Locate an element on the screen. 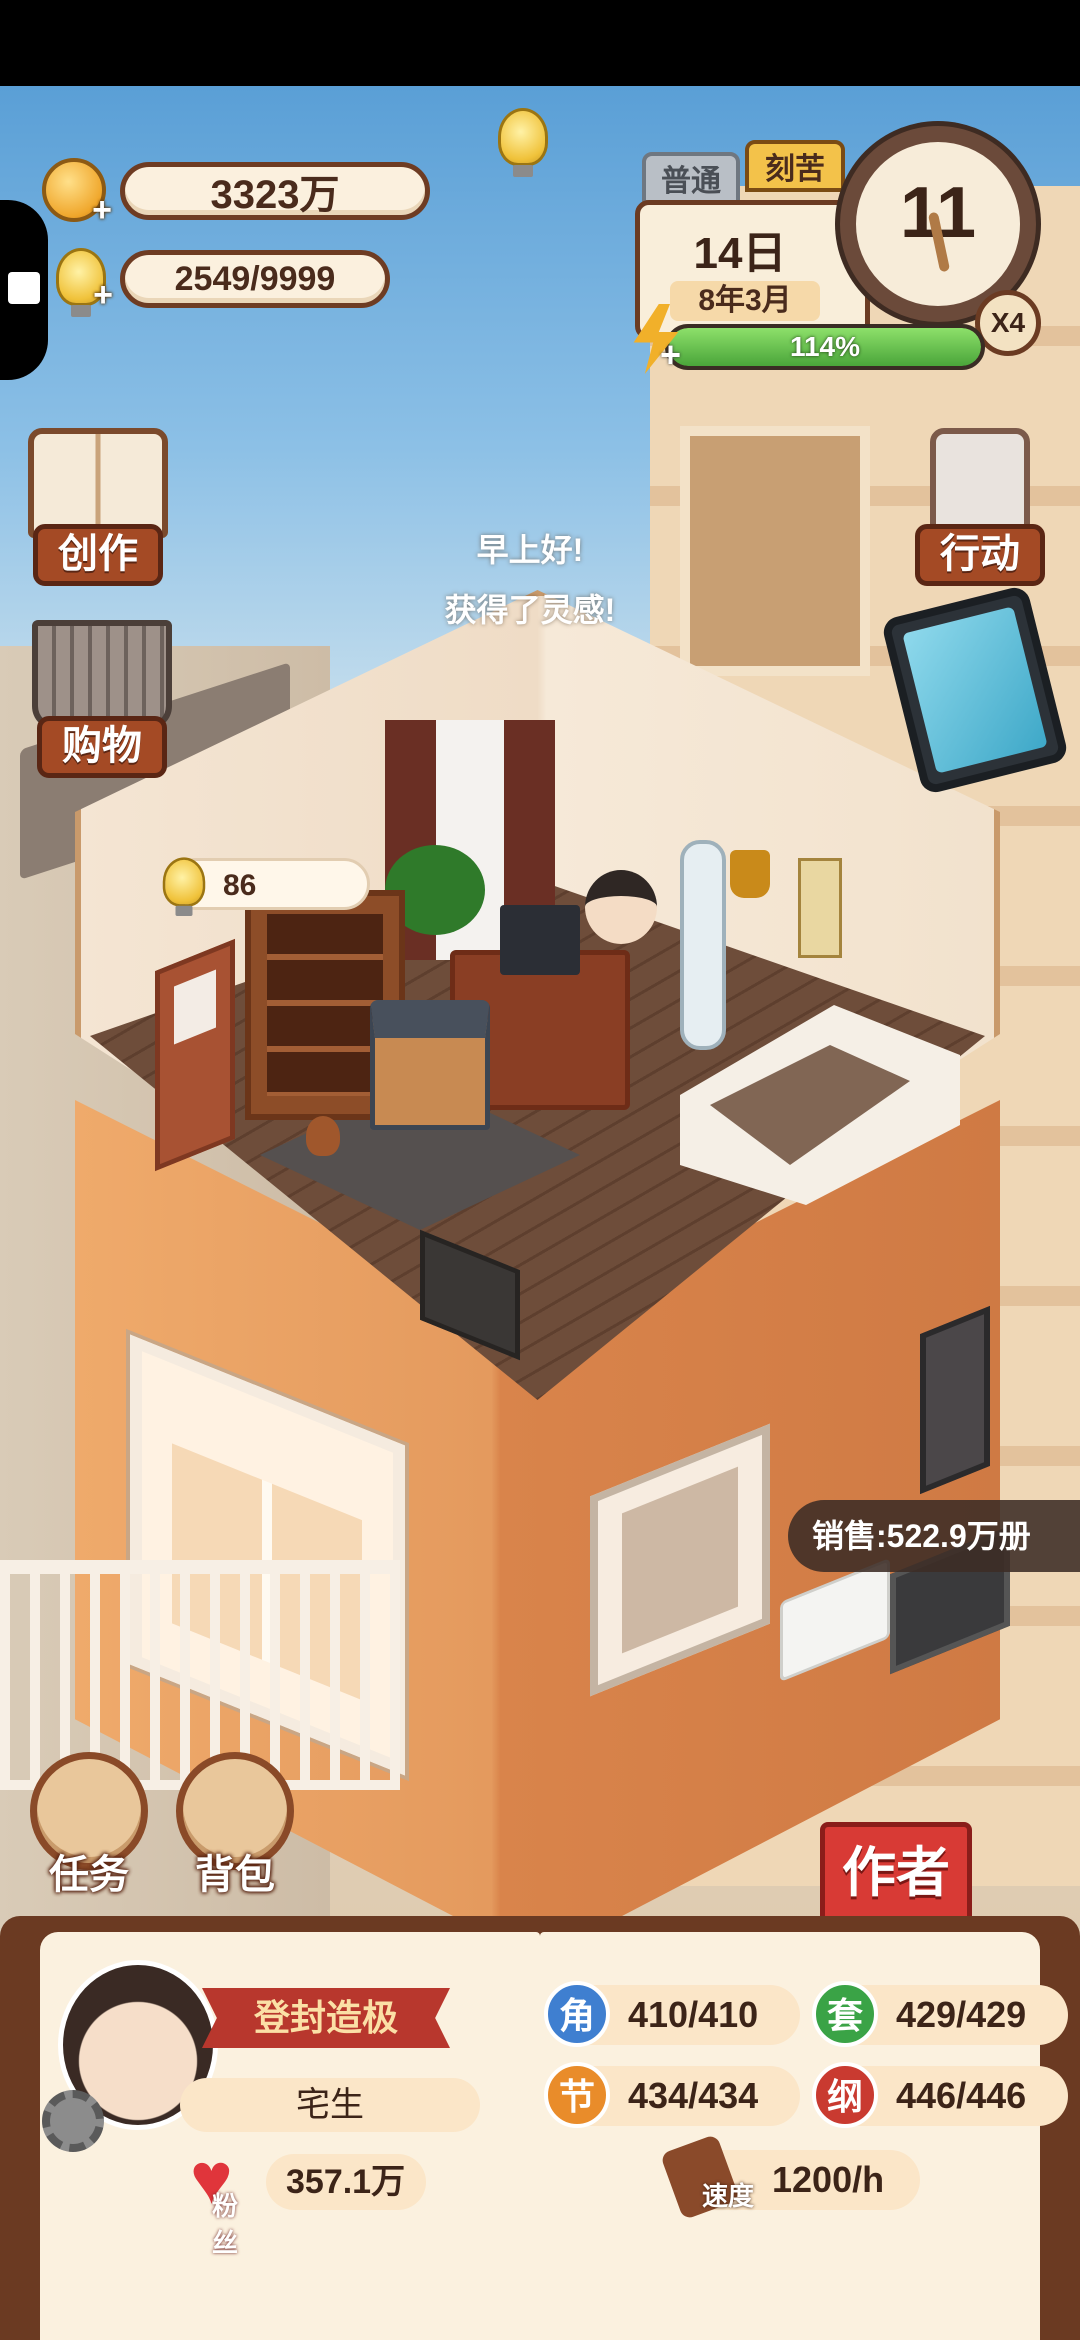 This screenshot has width=1080, height=2340. writing-speed: 速度 1200/h is located at coordinates (789, 2177).